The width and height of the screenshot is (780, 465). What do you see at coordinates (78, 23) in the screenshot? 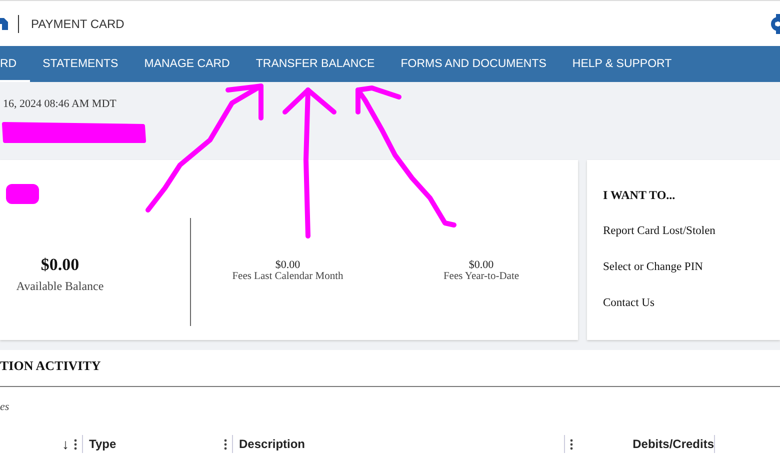
I see `app-title: PAYMENT CARD` at bounding box center [78, 23].